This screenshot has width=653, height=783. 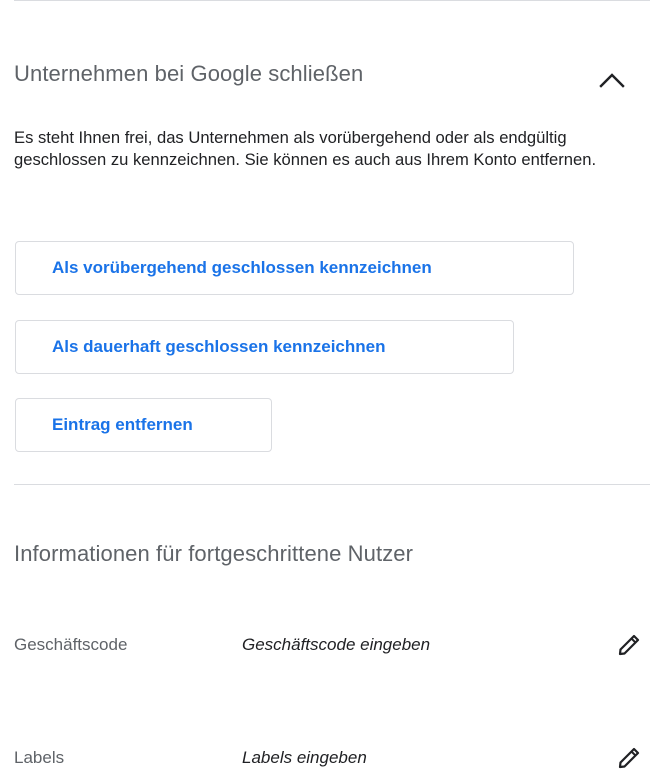 I want to click on business-code-label: Geschäftscode, so click(x=71, y=644).